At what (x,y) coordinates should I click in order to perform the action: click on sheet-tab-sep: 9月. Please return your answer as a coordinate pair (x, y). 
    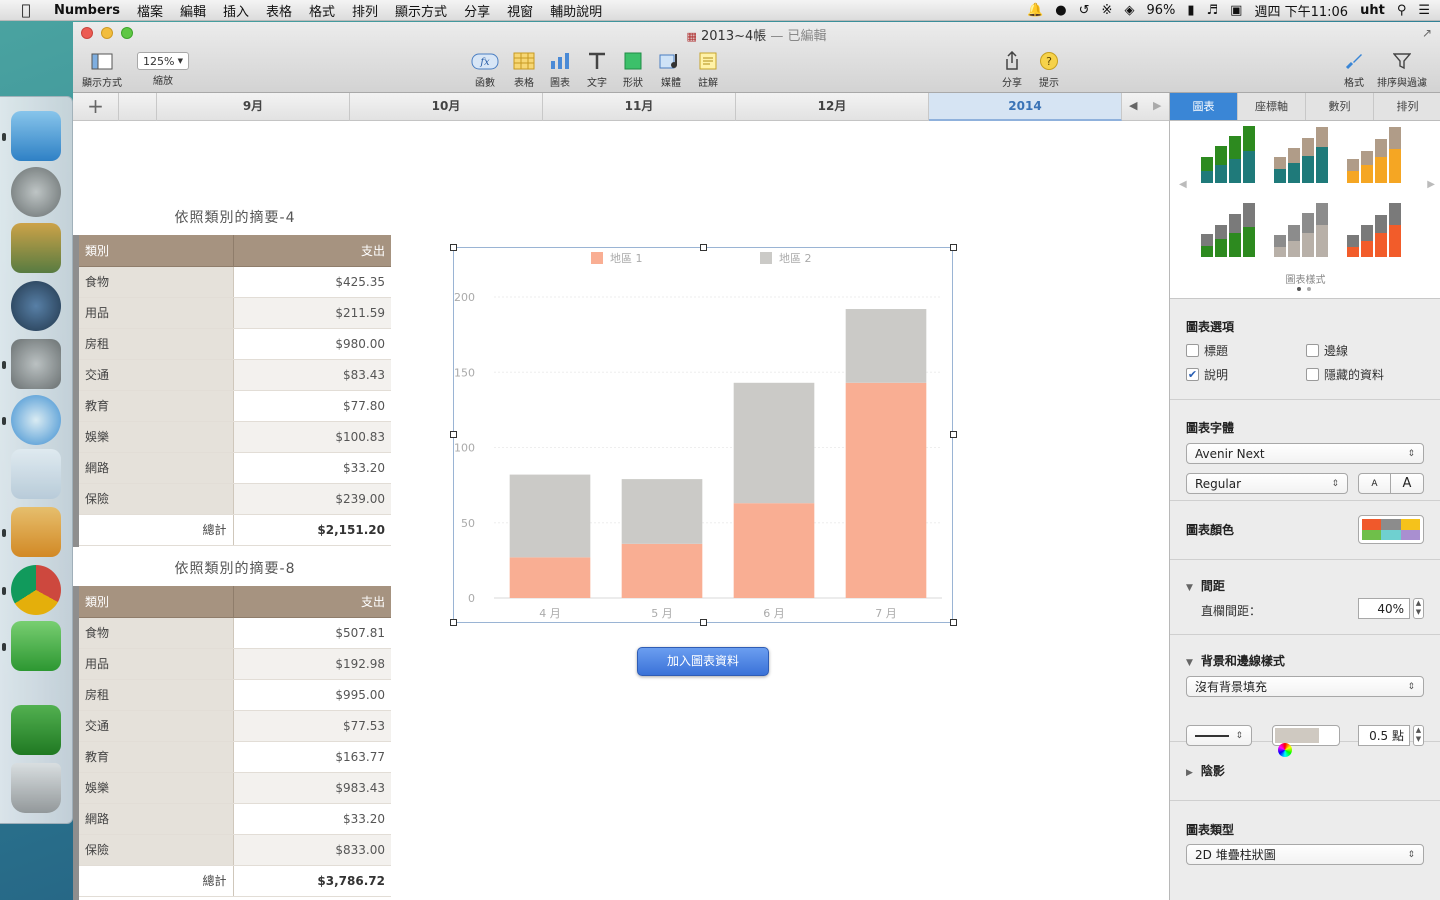
    Looking at the image, I should click on (253, 107).